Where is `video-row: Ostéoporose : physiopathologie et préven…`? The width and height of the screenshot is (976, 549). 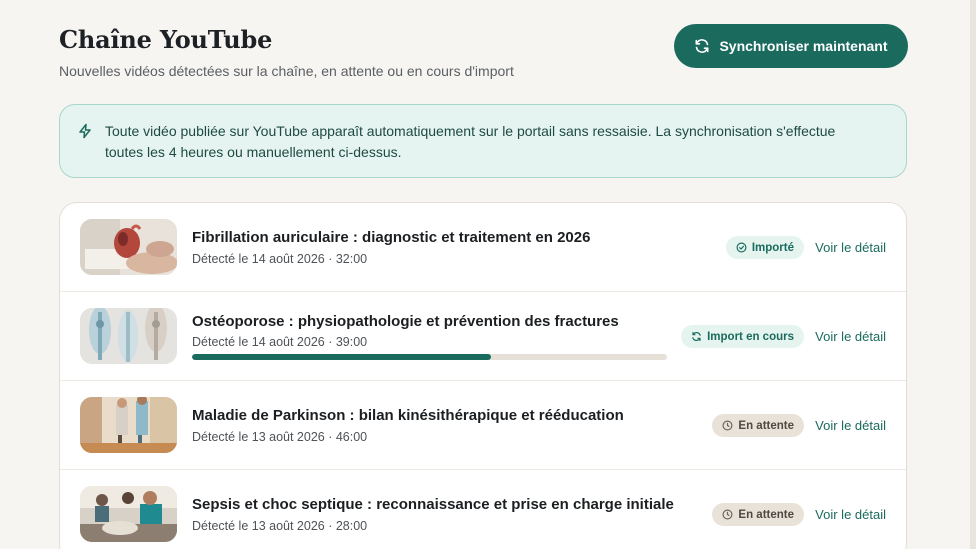
video-row: Ostéoporose : physiopathologie et préven… is located at coordinates (483, 336).